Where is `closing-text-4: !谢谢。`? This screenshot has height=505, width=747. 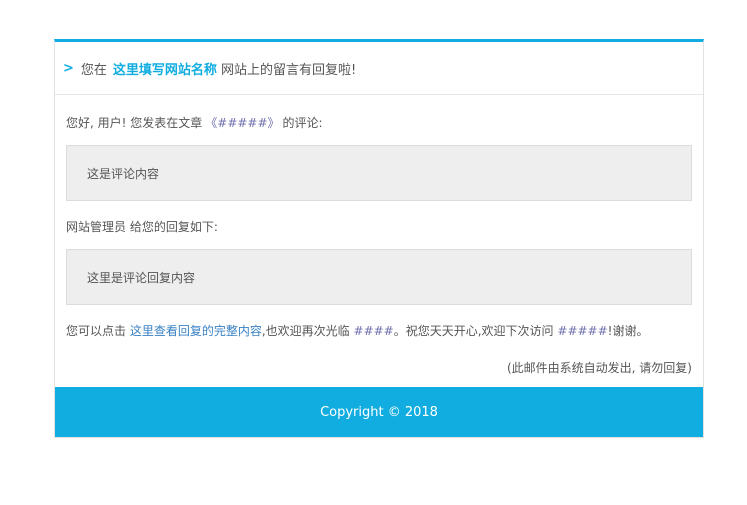 closing-text-4: !谢谢。 is located at coordinates (628, 331).